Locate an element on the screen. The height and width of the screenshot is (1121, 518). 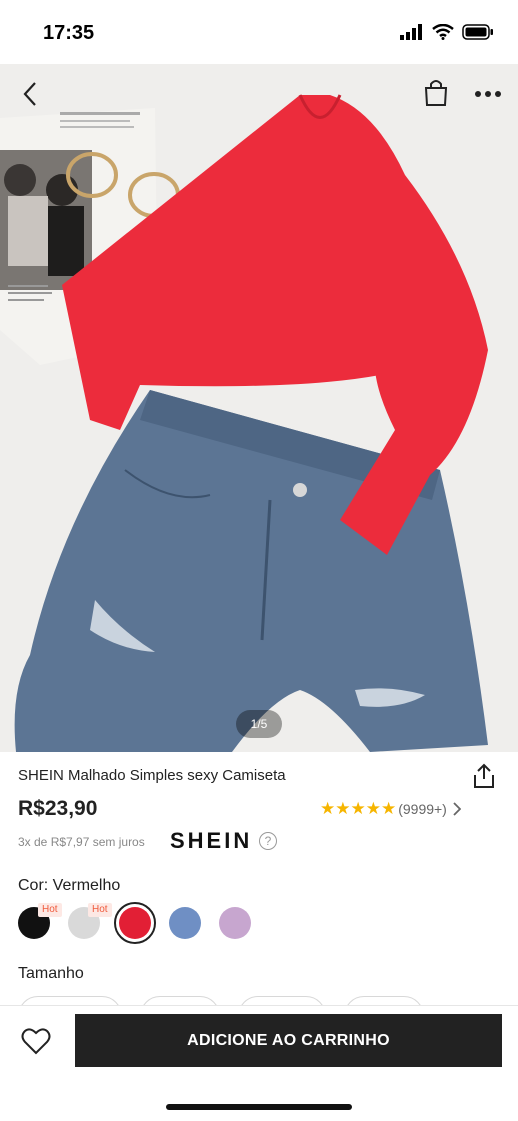
help-icon: ? is located at coordinates (268, 841).